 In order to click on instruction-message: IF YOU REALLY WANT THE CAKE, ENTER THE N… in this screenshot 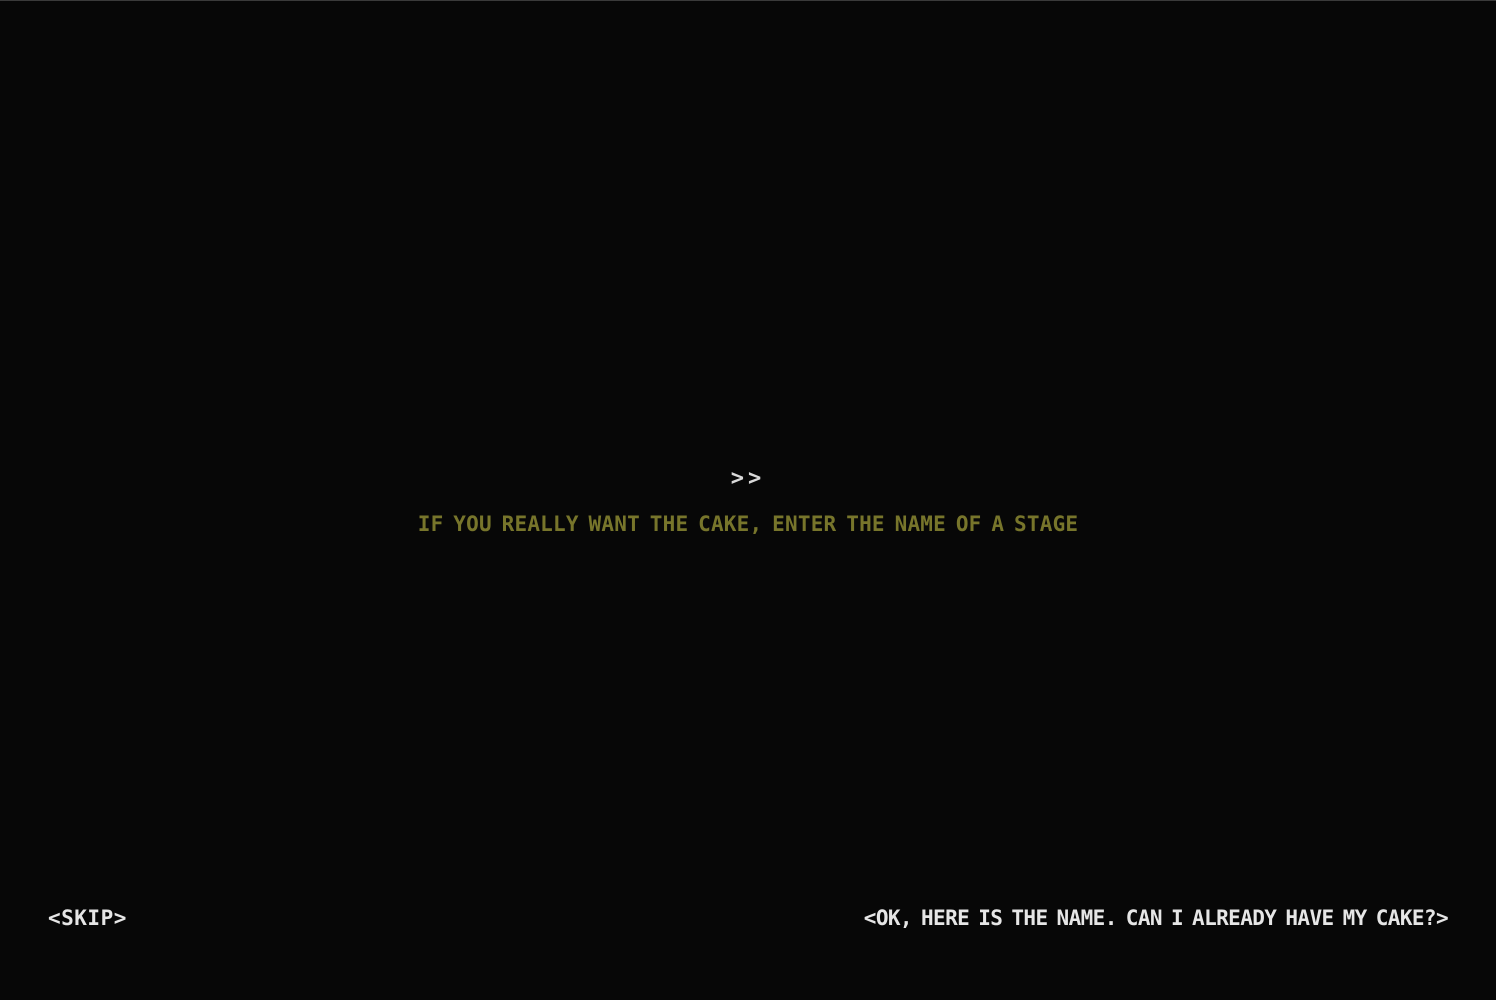, I will do `click(748, 524)`.